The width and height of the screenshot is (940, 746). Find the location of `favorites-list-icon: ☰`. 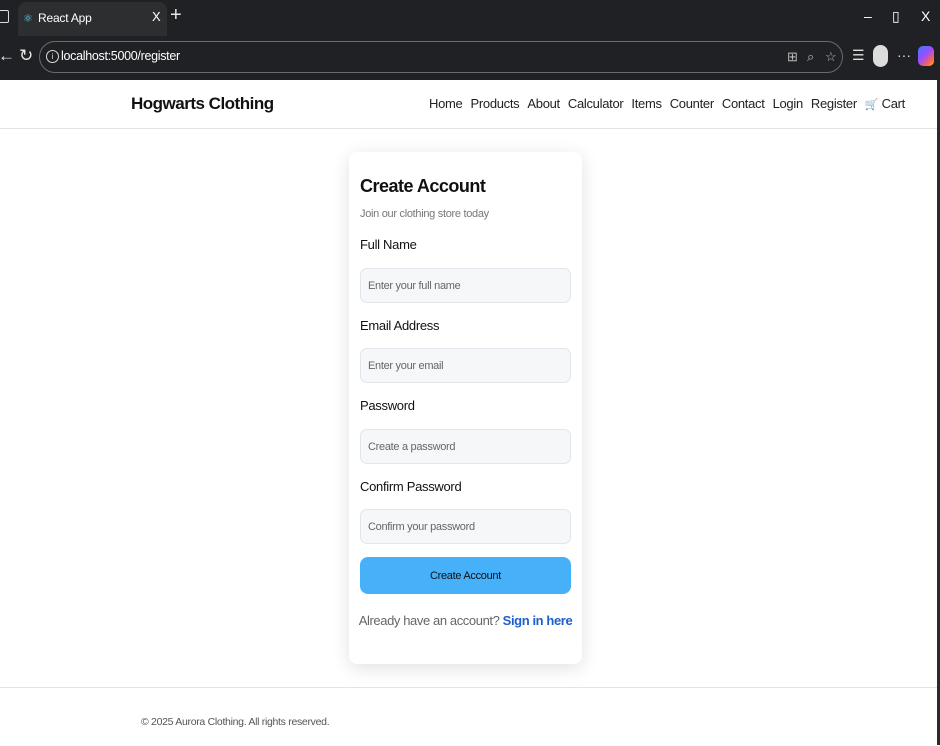

favorites-list-icon: ☰ is located at coordinates (858, 55).